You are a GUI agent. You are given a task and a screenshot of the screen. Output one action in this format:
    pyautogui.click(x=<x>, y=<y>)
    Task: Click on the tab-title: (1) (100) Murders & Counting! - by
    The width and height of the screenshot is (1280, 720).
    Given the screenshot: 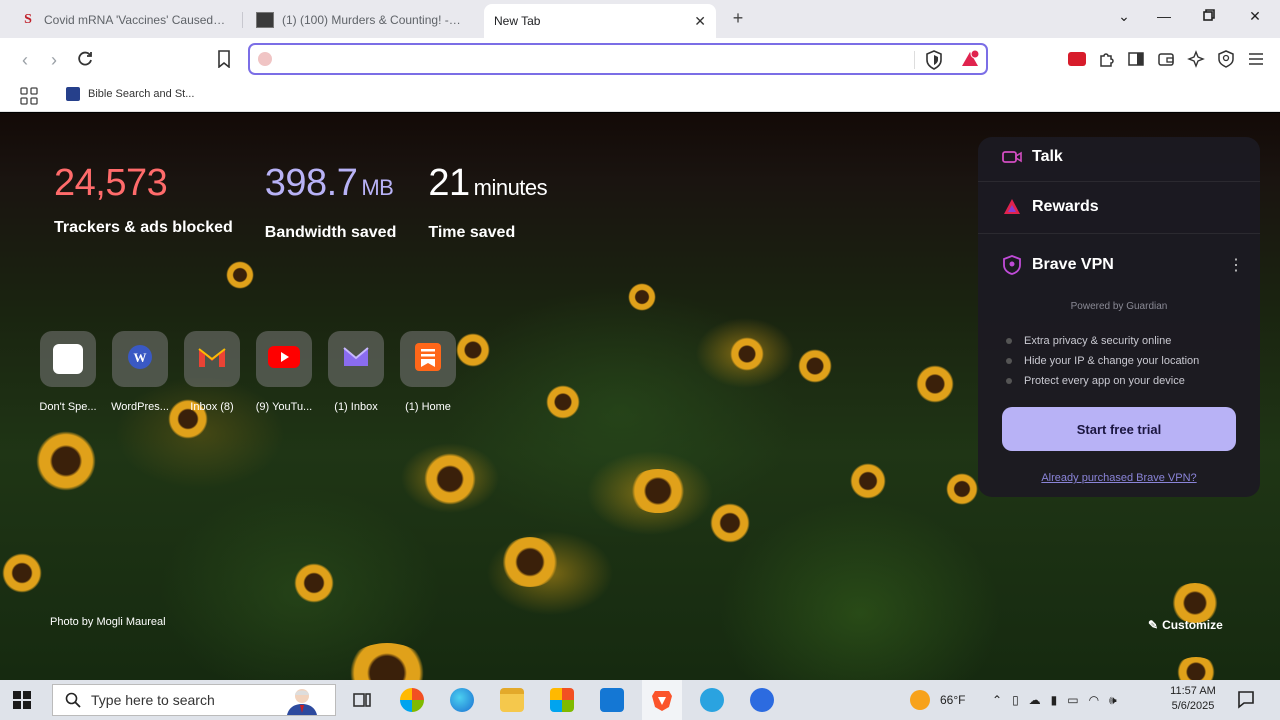 What is the action you would take?
    pyautogui.click(x=373, y=19)
    